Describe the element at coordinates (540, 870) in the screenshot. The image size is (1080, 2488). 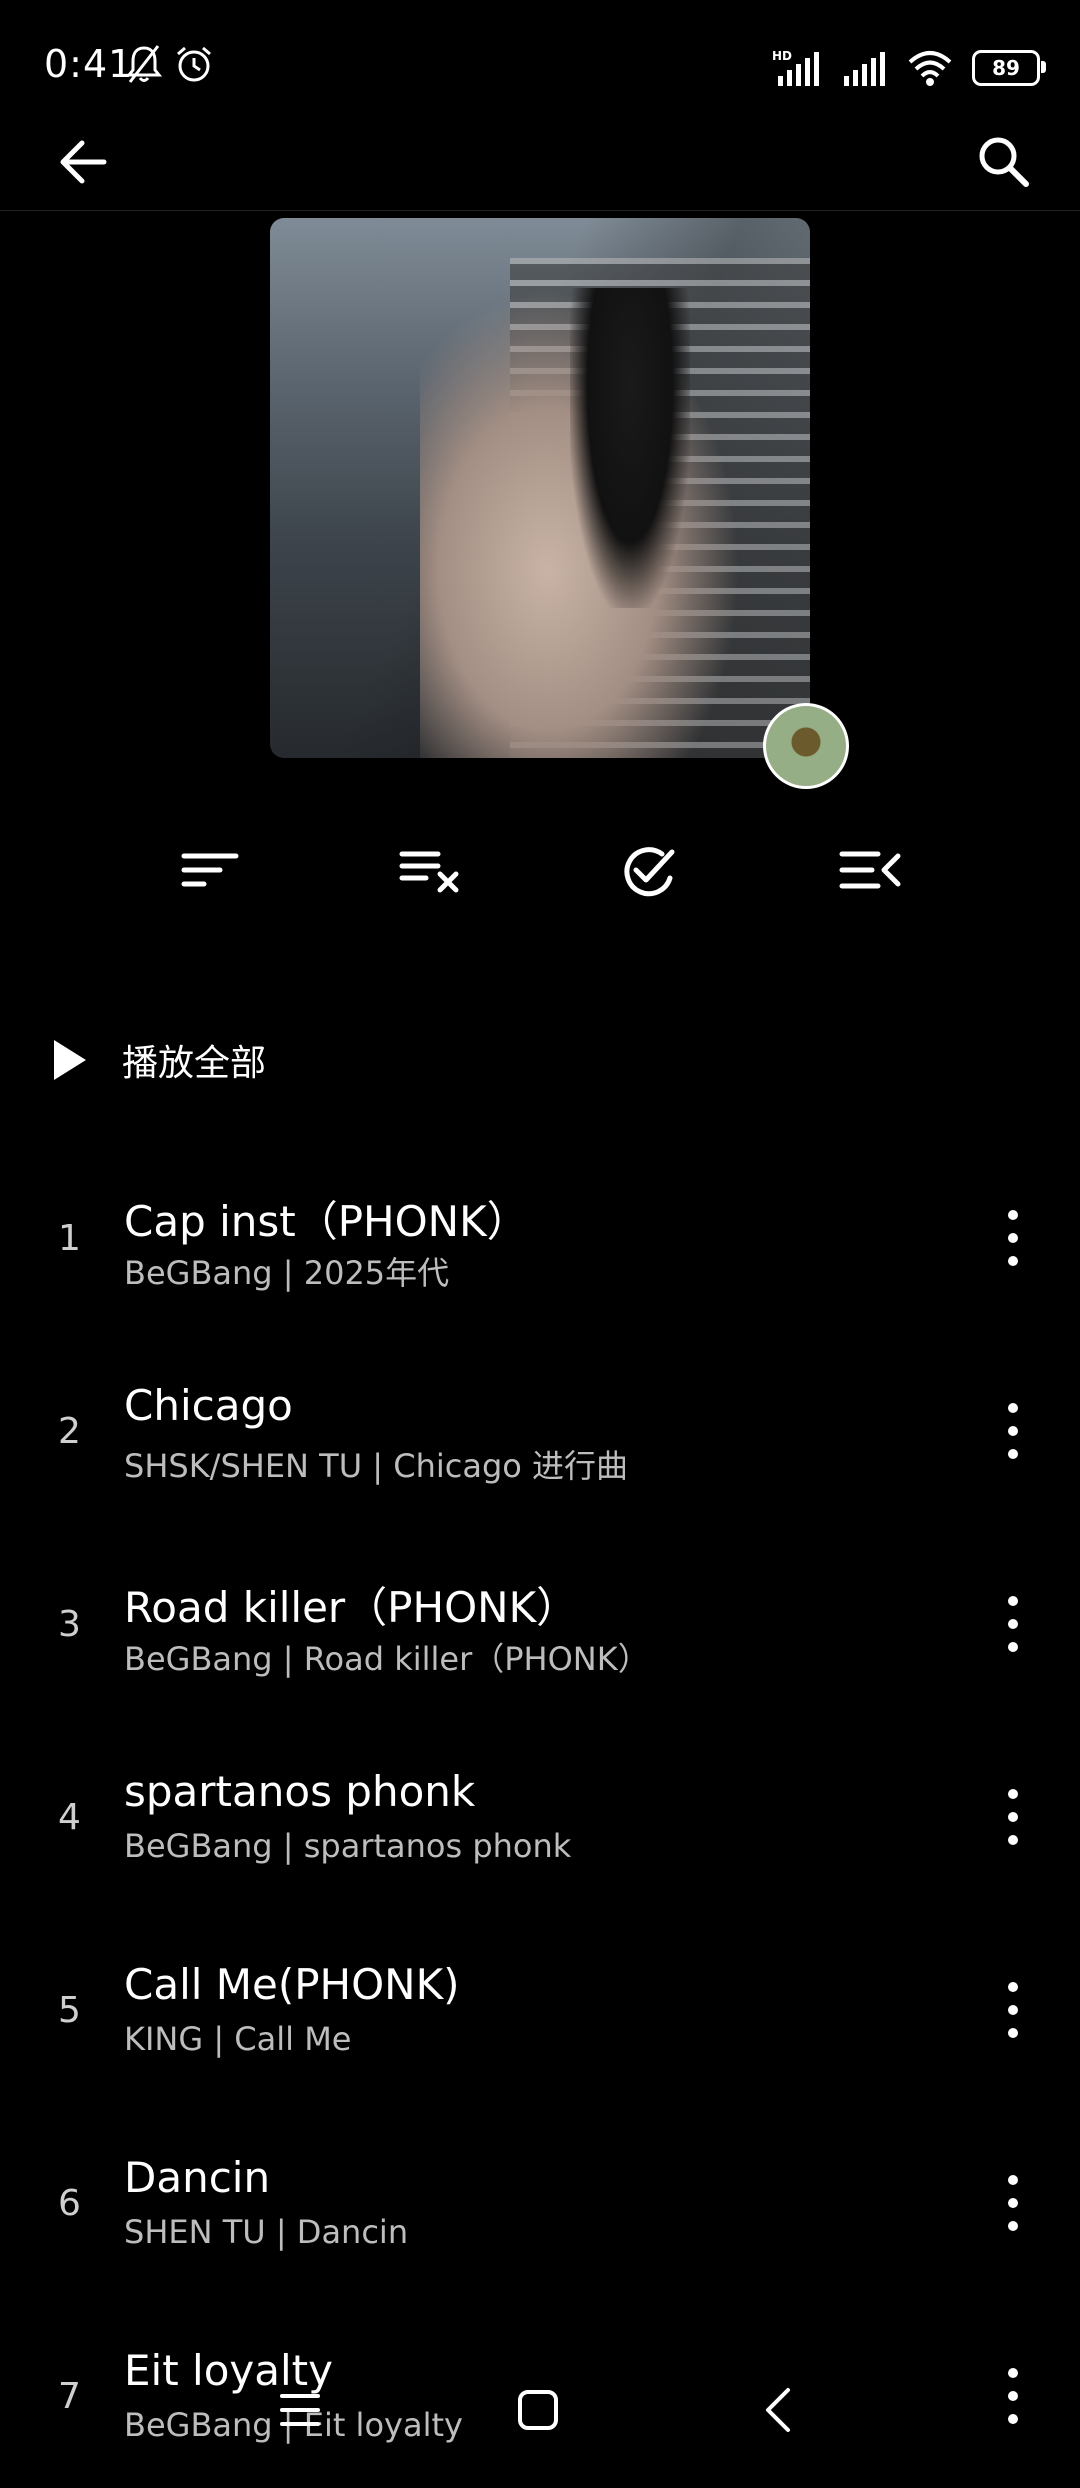
I see `playlist-toolbar` at that location.